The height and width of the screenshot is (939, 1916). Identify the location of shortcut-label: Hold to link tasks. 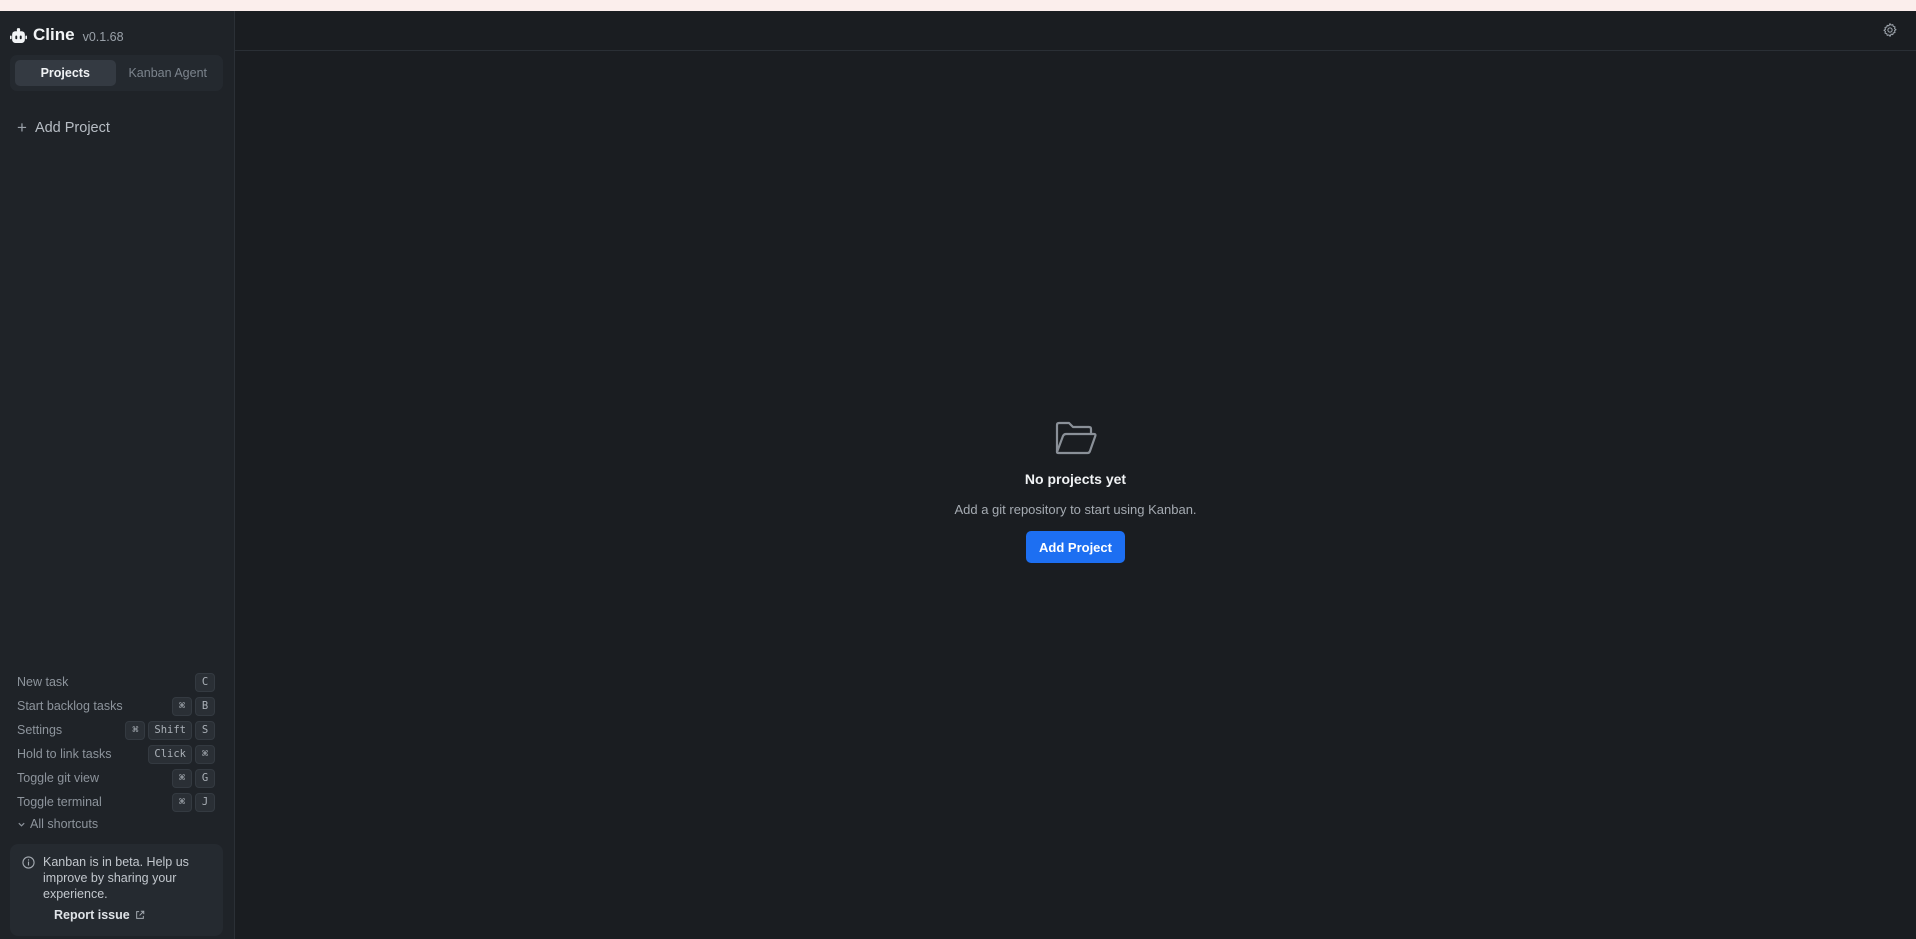
(64, 754).